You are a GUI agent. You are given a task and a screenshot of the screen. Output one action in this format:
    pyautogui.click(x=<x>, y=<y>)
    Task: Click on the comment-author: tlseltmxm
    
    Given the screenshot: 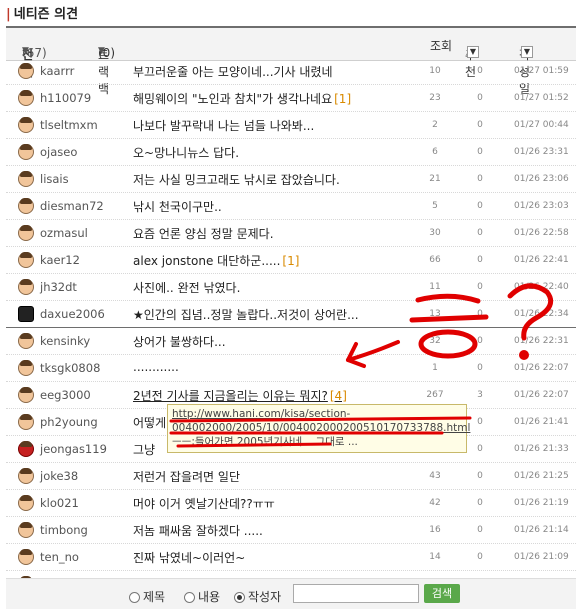 What is the action you would take?
    pyautogui.click(x=69, y=125)
    